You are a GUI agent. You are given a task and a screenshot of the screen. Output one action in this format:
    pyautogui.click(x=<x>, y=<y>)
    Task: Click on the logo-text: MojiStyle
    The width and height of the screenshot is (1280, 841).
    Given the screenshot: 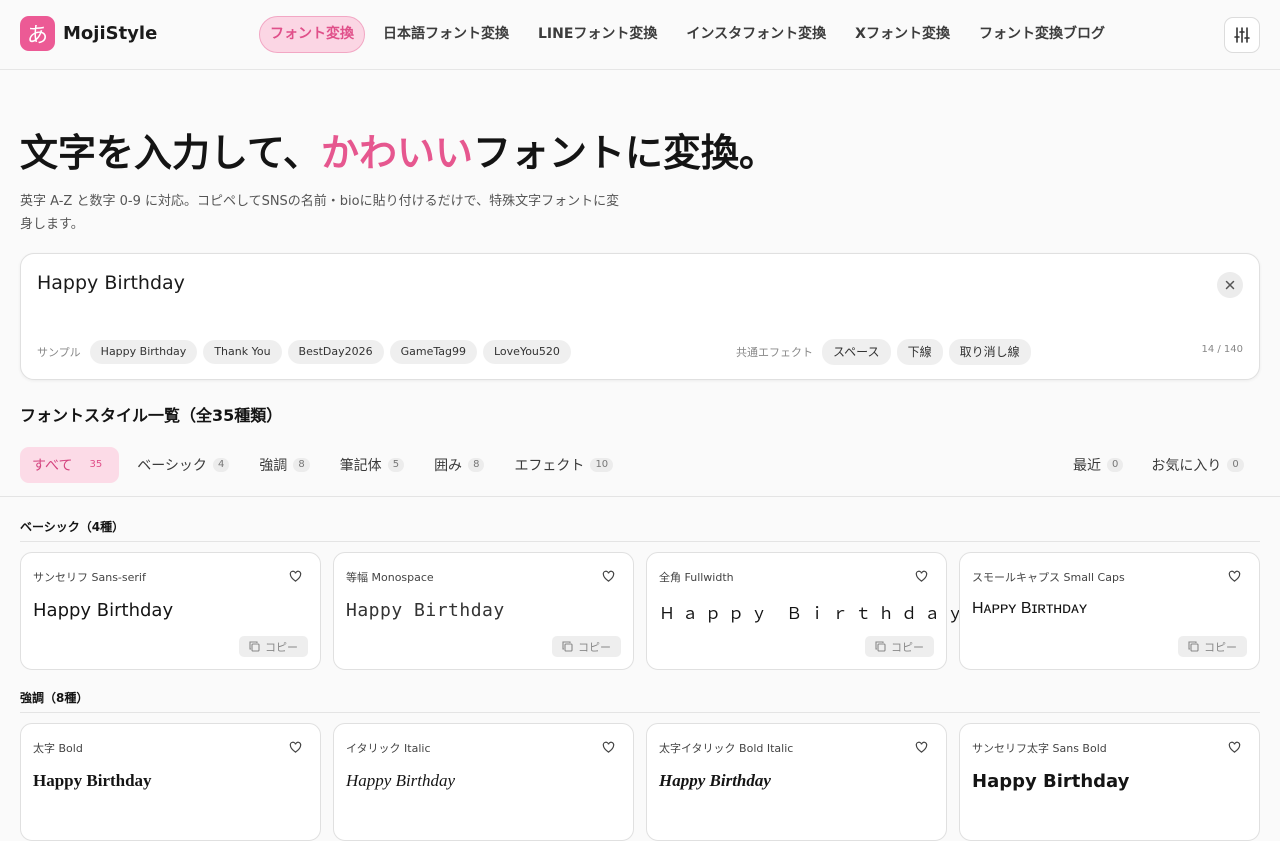 What is the action you would take?
    pyautogui.click(x=110, y=33)
    